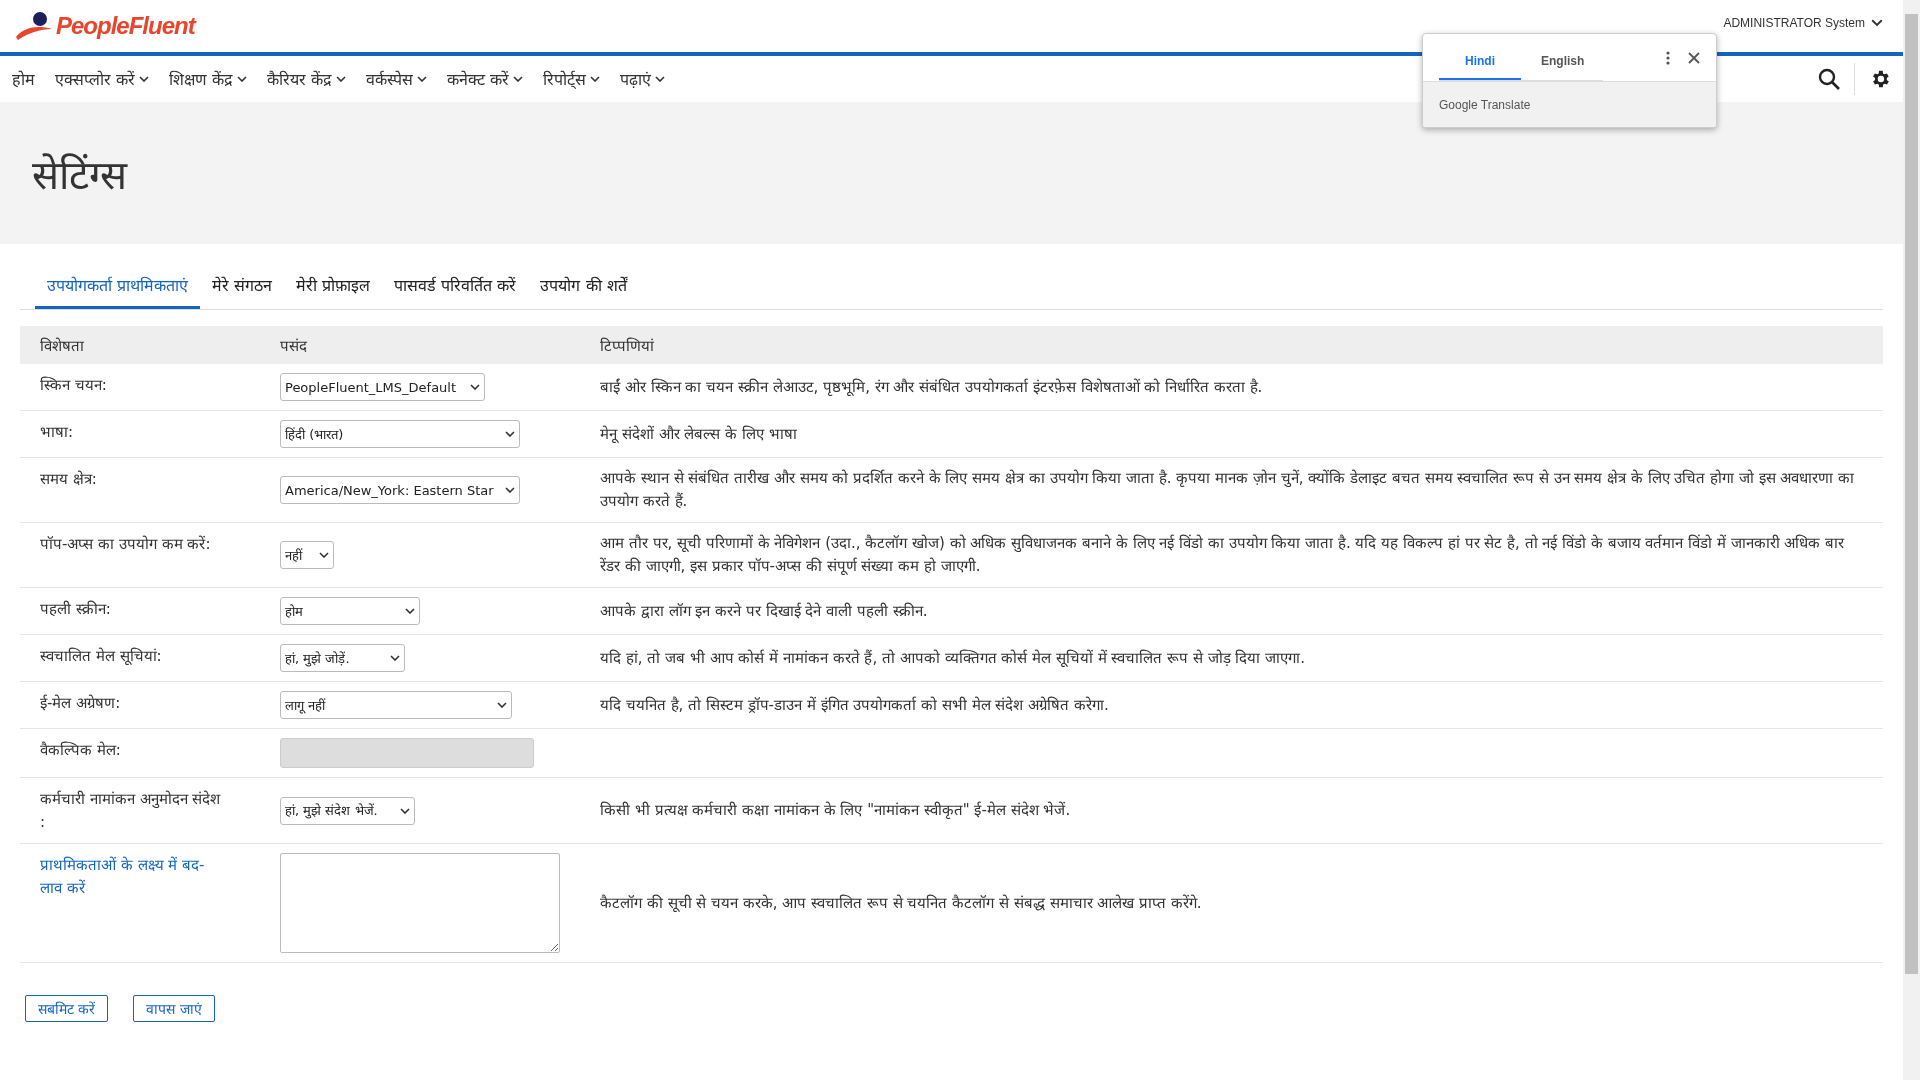 This screenshot has width=1920, height=1080. I want to click on action-button: सबमिट करें, so click(67, 1008).